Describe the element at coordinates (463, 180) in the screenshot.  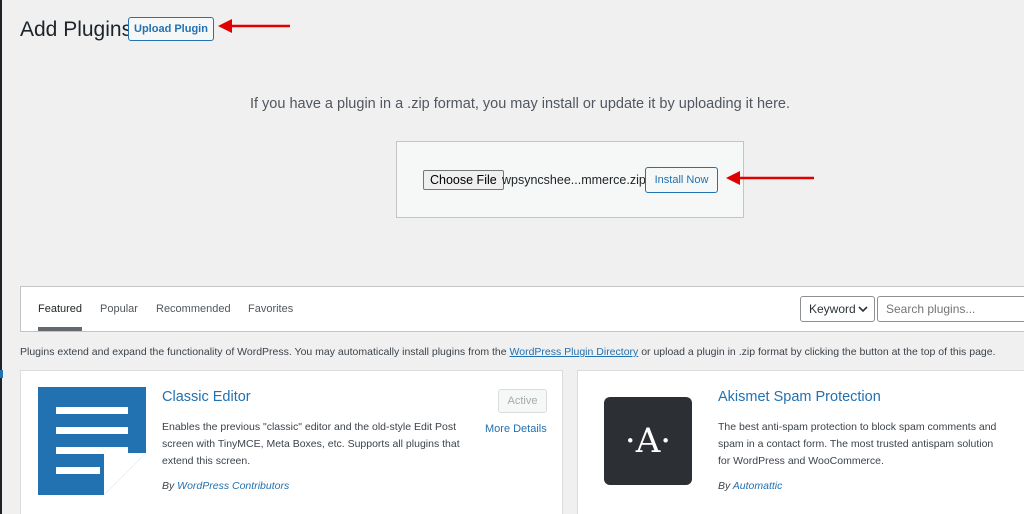
I see `choose-file-button: Choose File` at that location.